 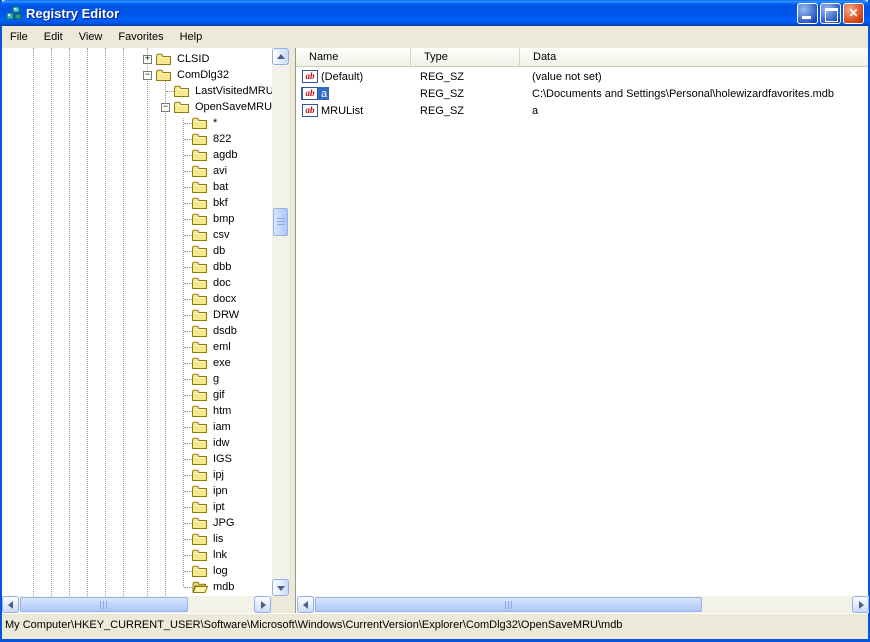 I want to click on maximize-button, so click(x=830, y=13).